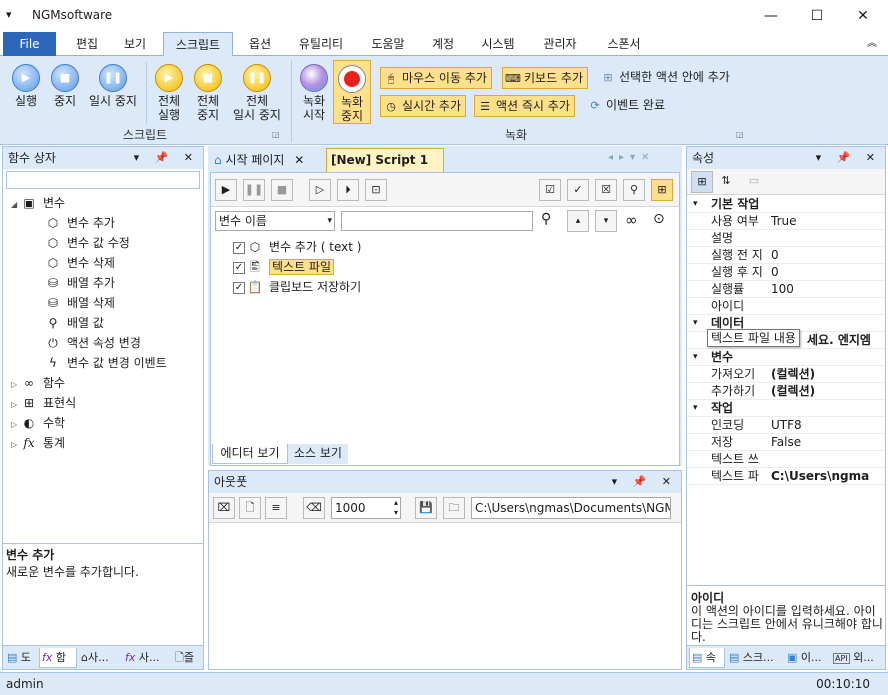 This screenshot has width=888, height=695. What do you see at coordinates (786, 476) in the screenshot?
I see `property-row: 텍스트 파 C:\Users\ngma` at bounding box center [786, 476].